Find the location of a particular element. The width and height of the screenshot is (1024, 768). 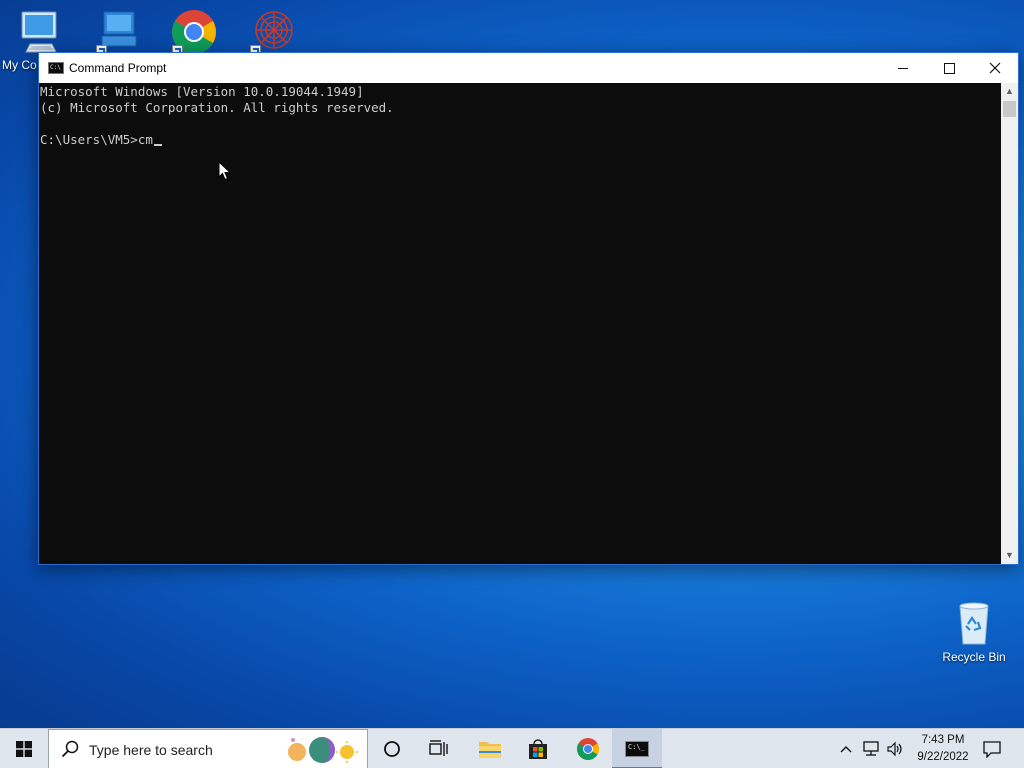

minimize-button is located at coordinates (903, 68).